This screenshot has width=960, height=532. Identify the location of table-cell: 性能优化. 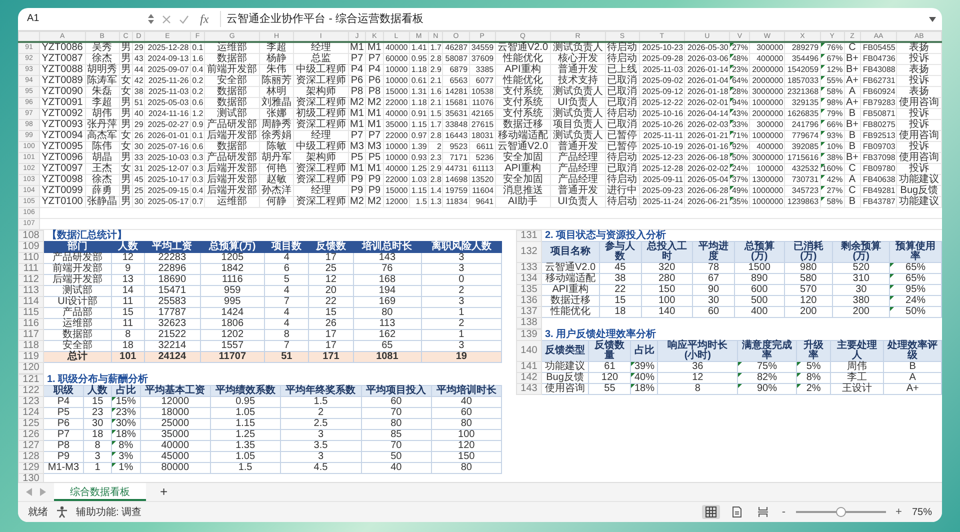
(522, 81).